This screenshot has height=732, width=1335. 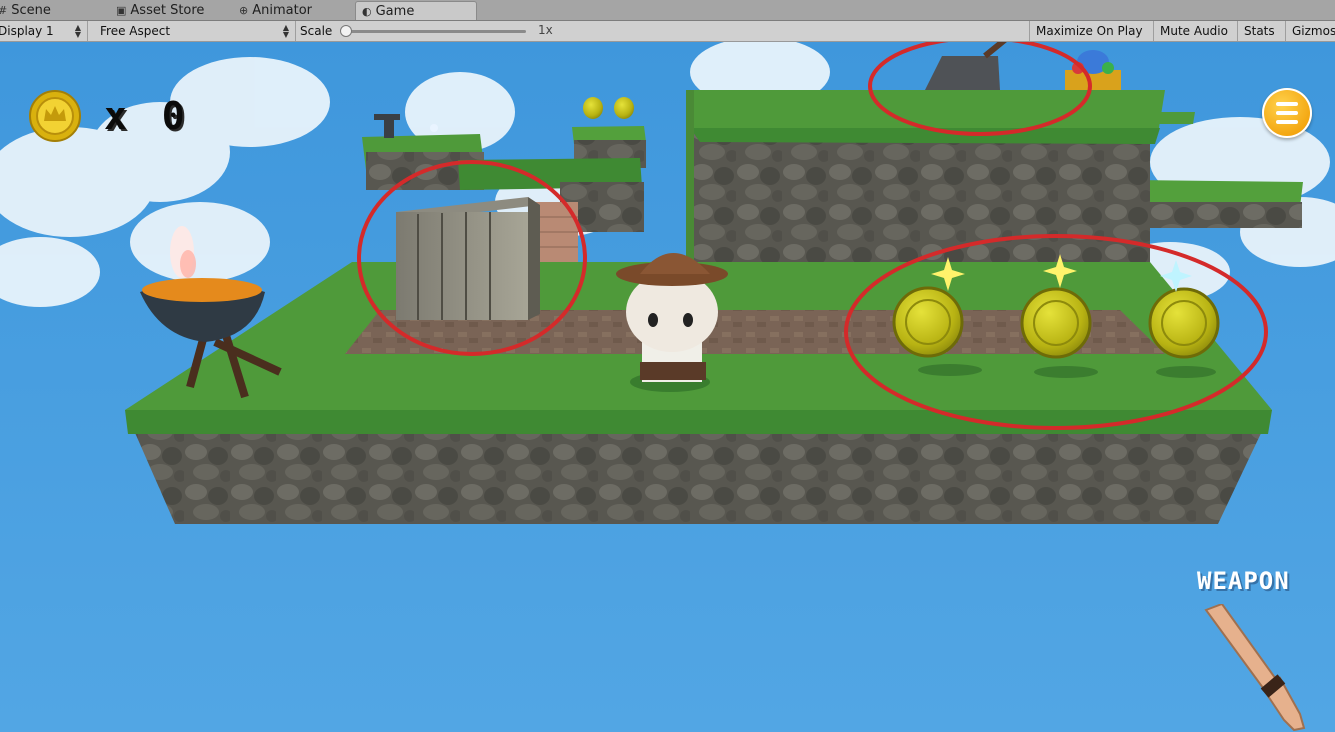 I want to click on gizmos-dropdown: Gizmos, so click(x=1310, y=31).